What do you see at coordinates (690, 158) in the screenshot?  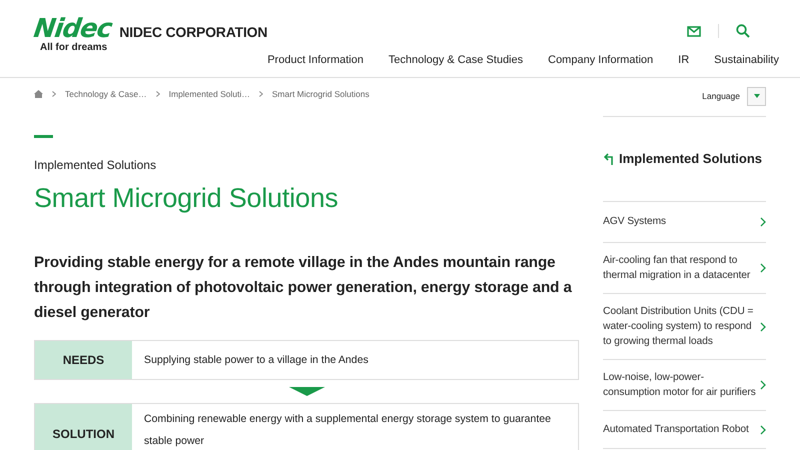 I see `sidebar-title: Implemented Solutions` at bounding box center [690, 158].